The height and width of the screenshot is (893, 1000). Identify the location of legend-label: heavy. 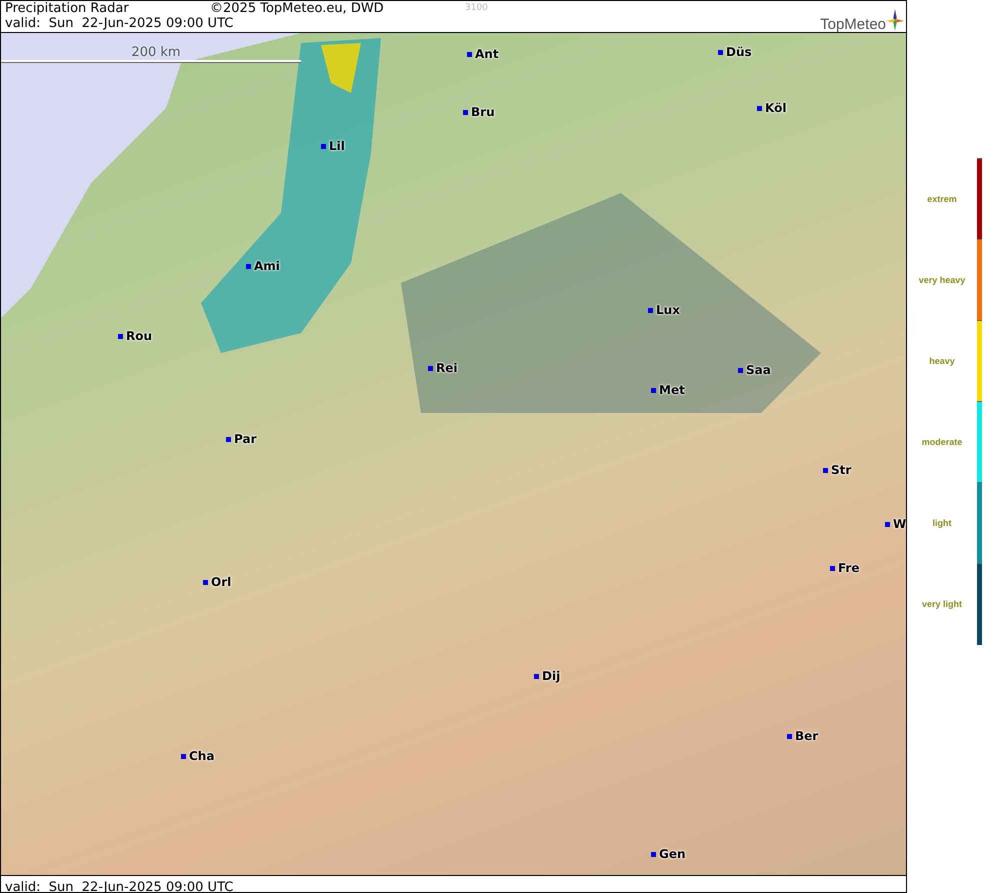
(942, 361).